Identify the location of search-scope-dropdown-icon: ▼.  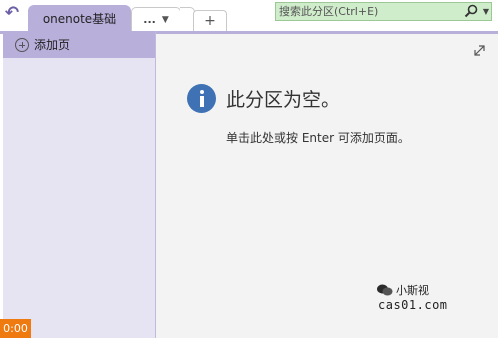
(486, 11).